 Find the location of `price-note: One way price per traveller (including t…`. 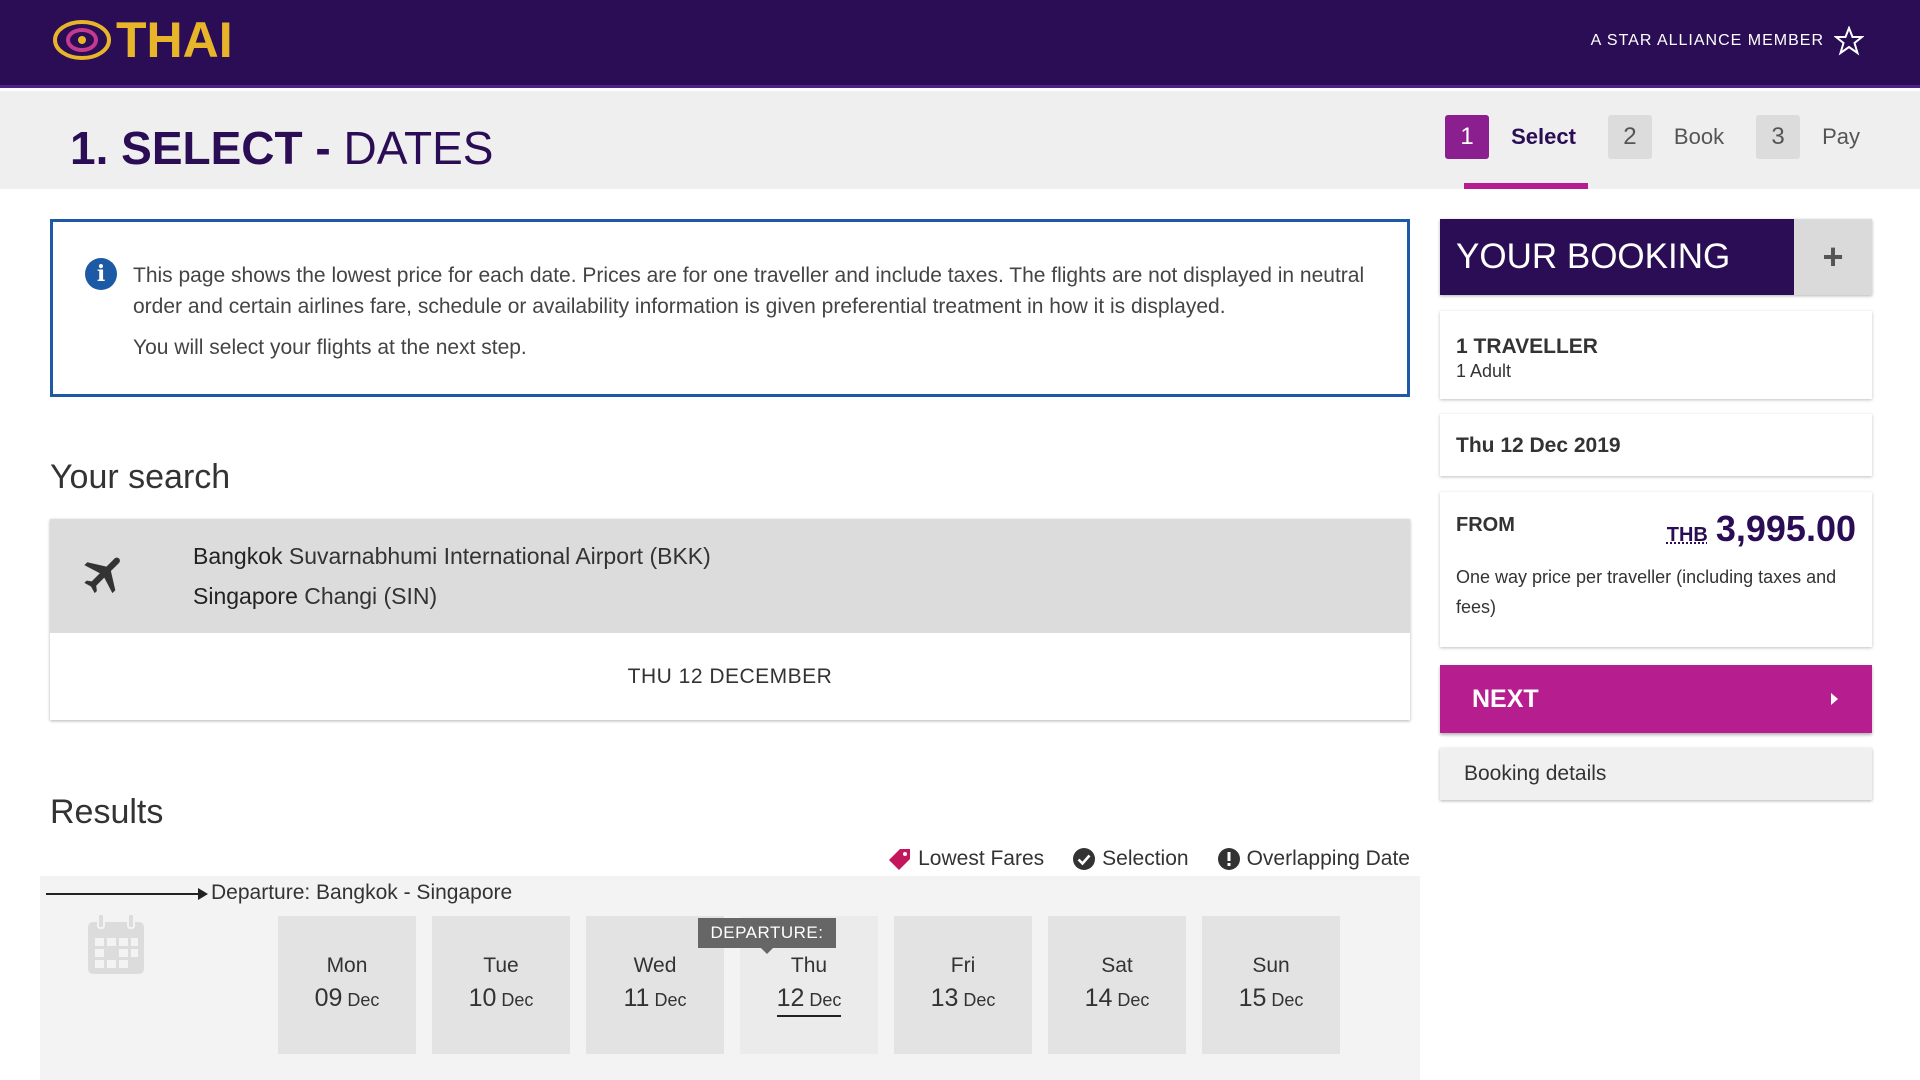

price-note: One way price per traveller (including t… is located at coordinates (1646, 592).